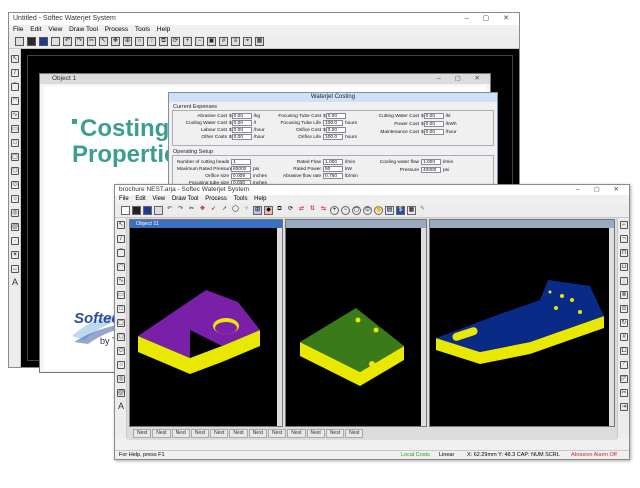 This screenshot has height=488, width=640. I want to click on cut-path-icon: ➚, so click(224, 210).